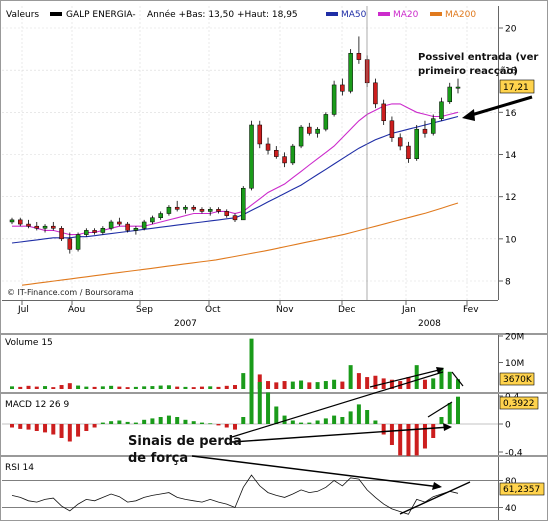 Image resolution: width=548 pixels, height=521 pixels. What do you see at coordinates (511, 240) in the screenshot?
I see `price-tick-label: 10` at bounding box center [511, 240].